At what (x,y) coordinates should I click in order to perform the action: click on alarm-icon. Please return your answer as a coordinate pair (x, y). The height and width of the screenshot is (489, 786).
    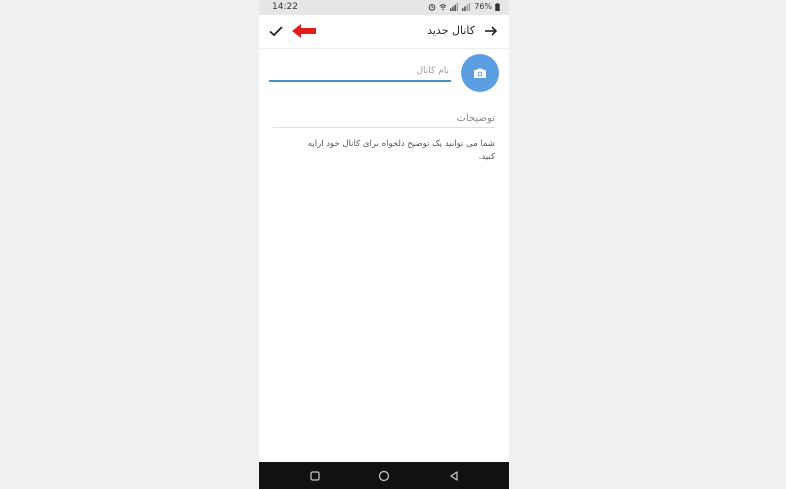
    Looking at the image, I should click on (432, 7).